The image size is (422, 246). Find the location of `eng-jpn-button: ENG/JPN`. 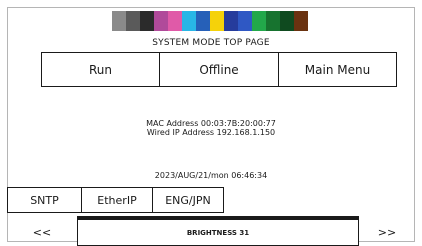

eng-jpn-button: ENG/JPN is located at coordinates (188, 200).